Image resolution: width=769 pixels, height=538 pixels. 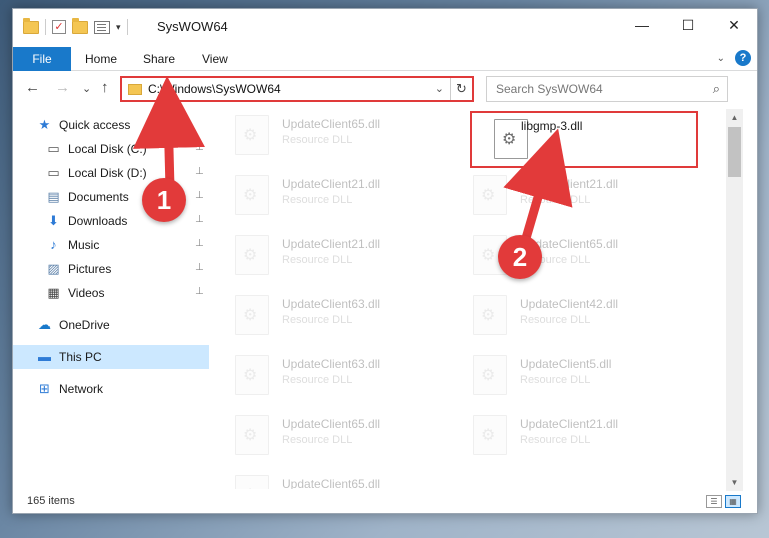 I want to click on address-bar: C:\Windows\SysWOW64 ⌄ ↻, so click(x=297, y=89).